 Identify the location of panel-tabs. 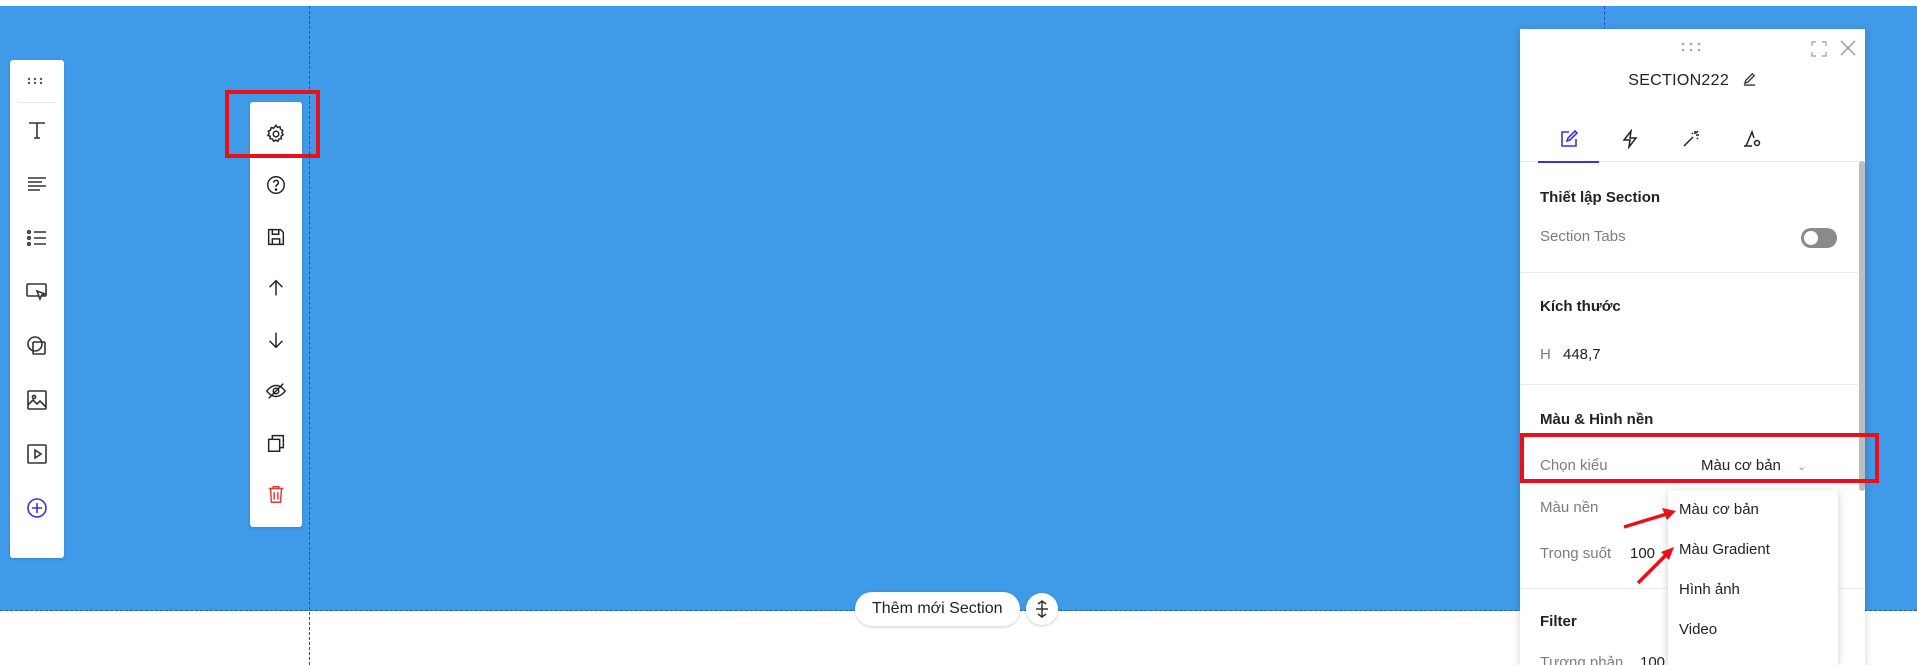
(1660, 140).